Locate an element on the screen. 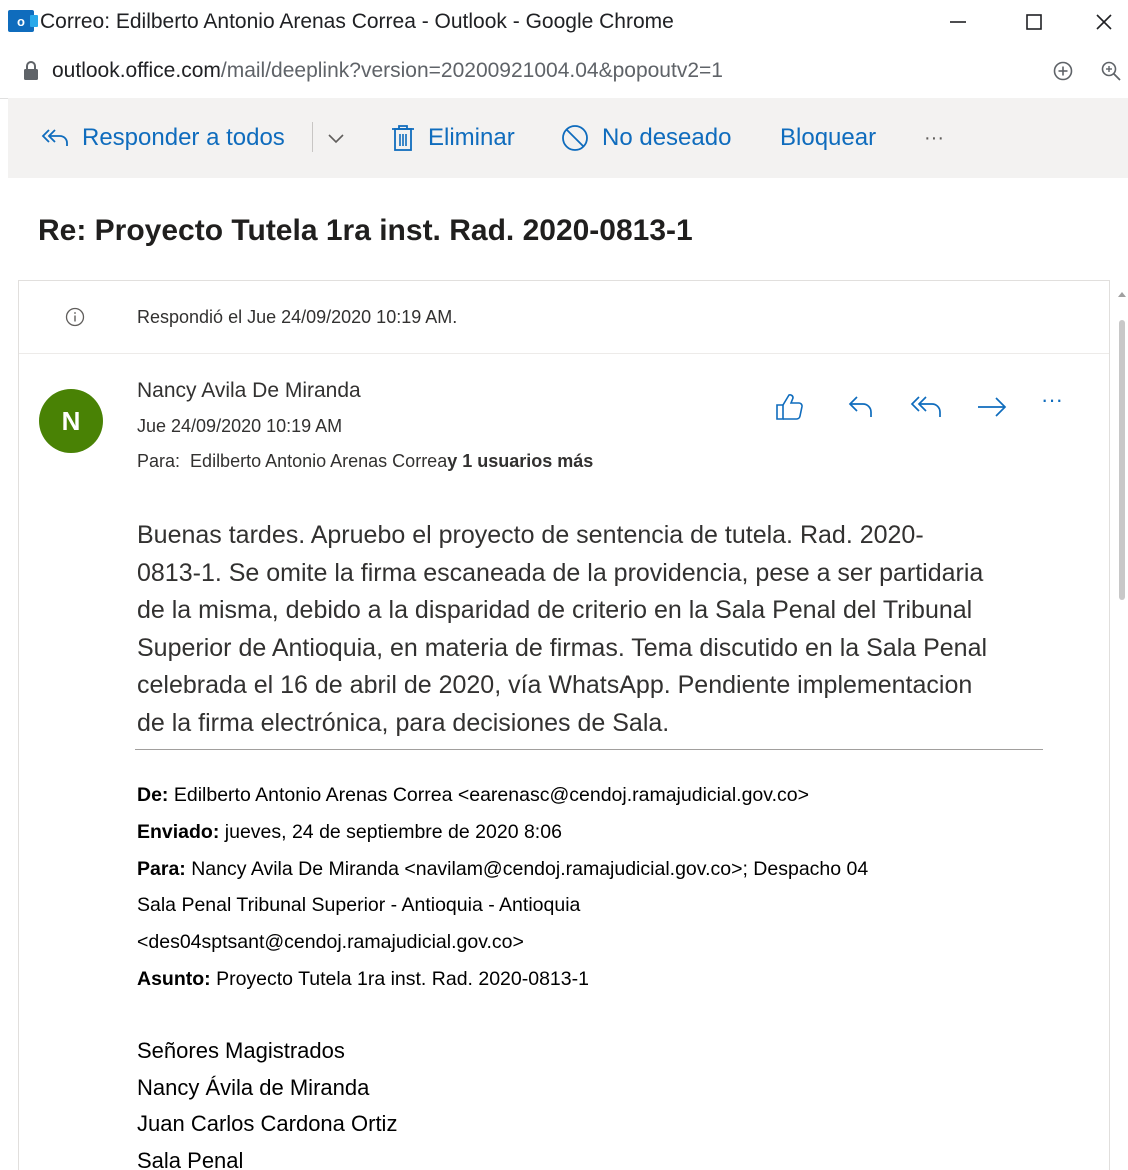  minimize-button is located at coordinates (958, 22).